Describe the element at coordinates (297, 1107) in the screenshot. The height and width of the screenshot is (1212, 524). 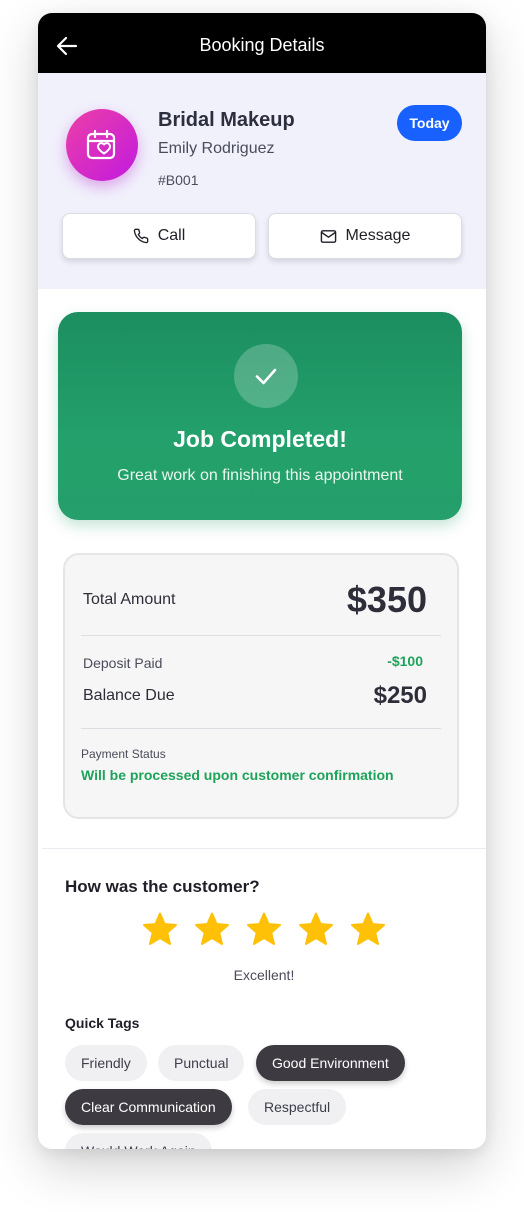
I see `tag-chip: Respectful` at that location.